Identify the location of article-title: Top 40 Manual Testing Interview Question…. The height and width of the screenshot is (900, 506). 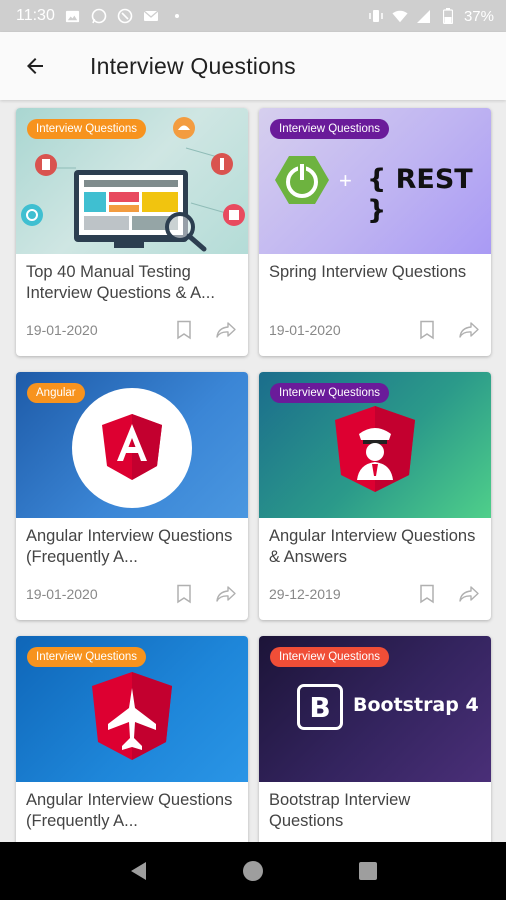
(120, 282).